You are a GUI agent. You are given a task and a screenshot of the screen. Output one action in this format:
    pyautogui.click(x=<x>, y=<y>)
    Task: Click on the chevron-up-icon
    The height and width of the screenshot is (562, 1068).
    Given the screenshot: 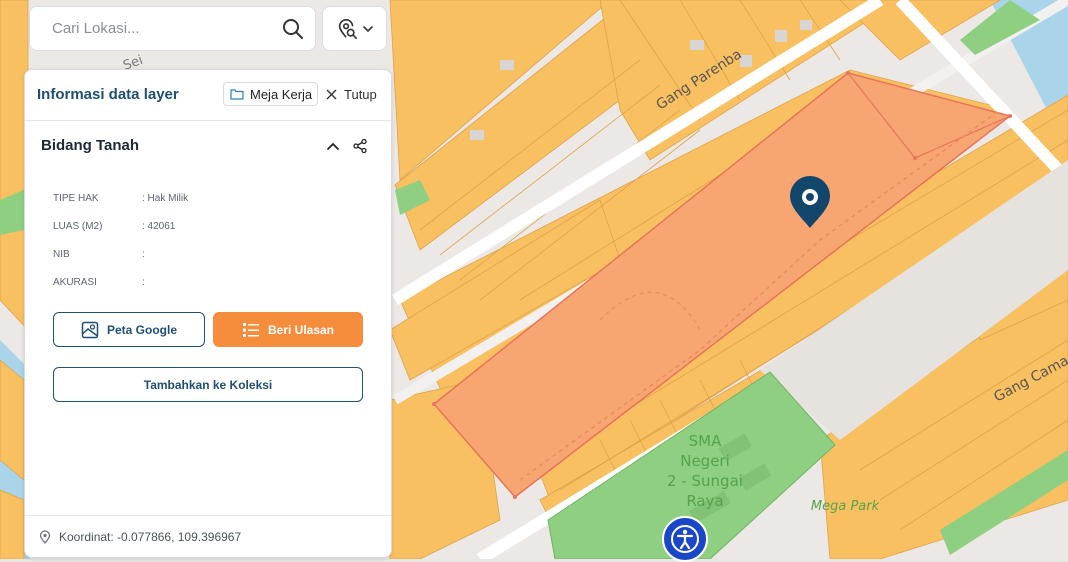 What is the action you would take?
    pyautogui.click(x=333, y=146)
    